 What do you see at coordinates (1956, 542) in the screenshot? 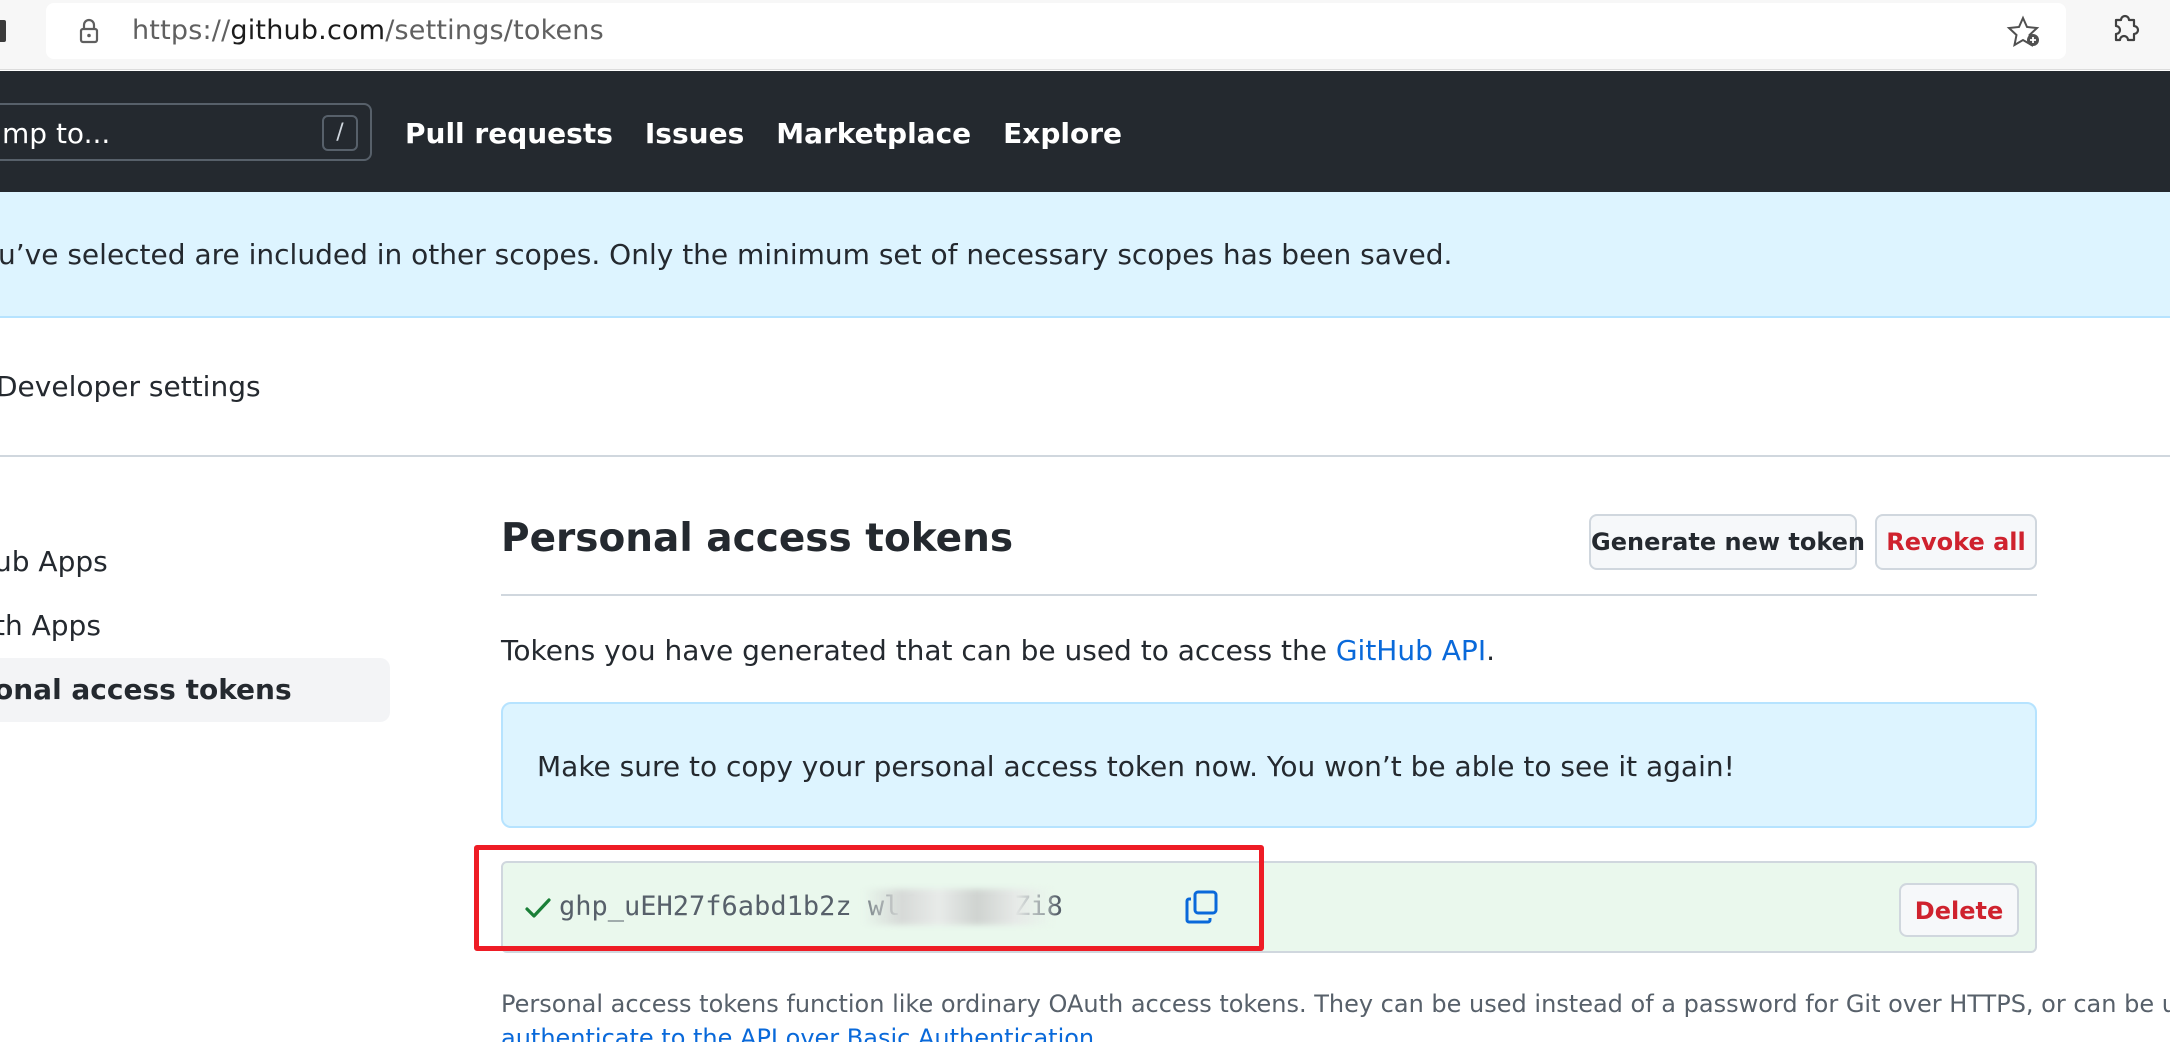
I see `revoke-all-button: Revoke all` at bounding box center [1956, 542].